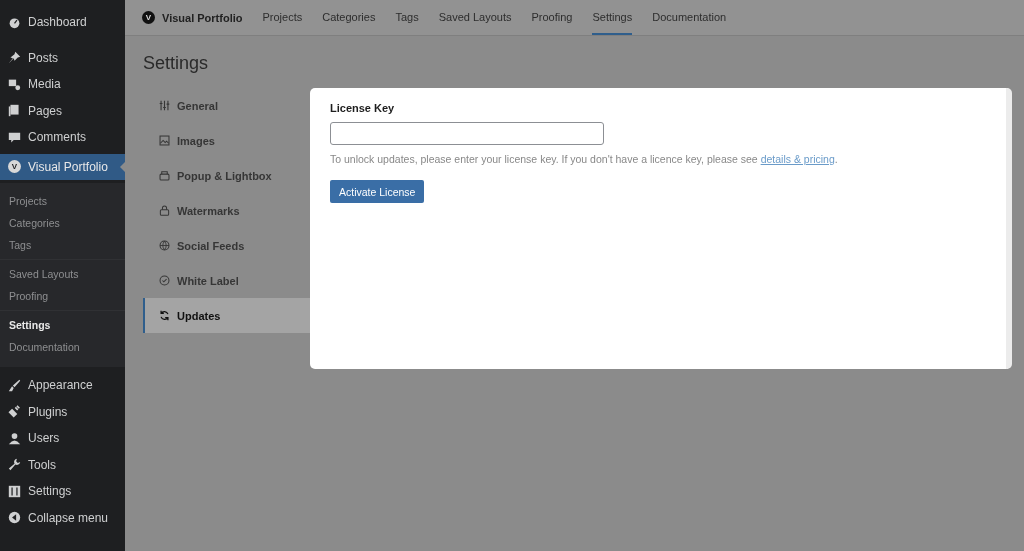 This screenshot has height=551, width=1024. Describe the element at coordinates (689, 17) in the screenshot. I see `nav-tab: Documentation` at that location.